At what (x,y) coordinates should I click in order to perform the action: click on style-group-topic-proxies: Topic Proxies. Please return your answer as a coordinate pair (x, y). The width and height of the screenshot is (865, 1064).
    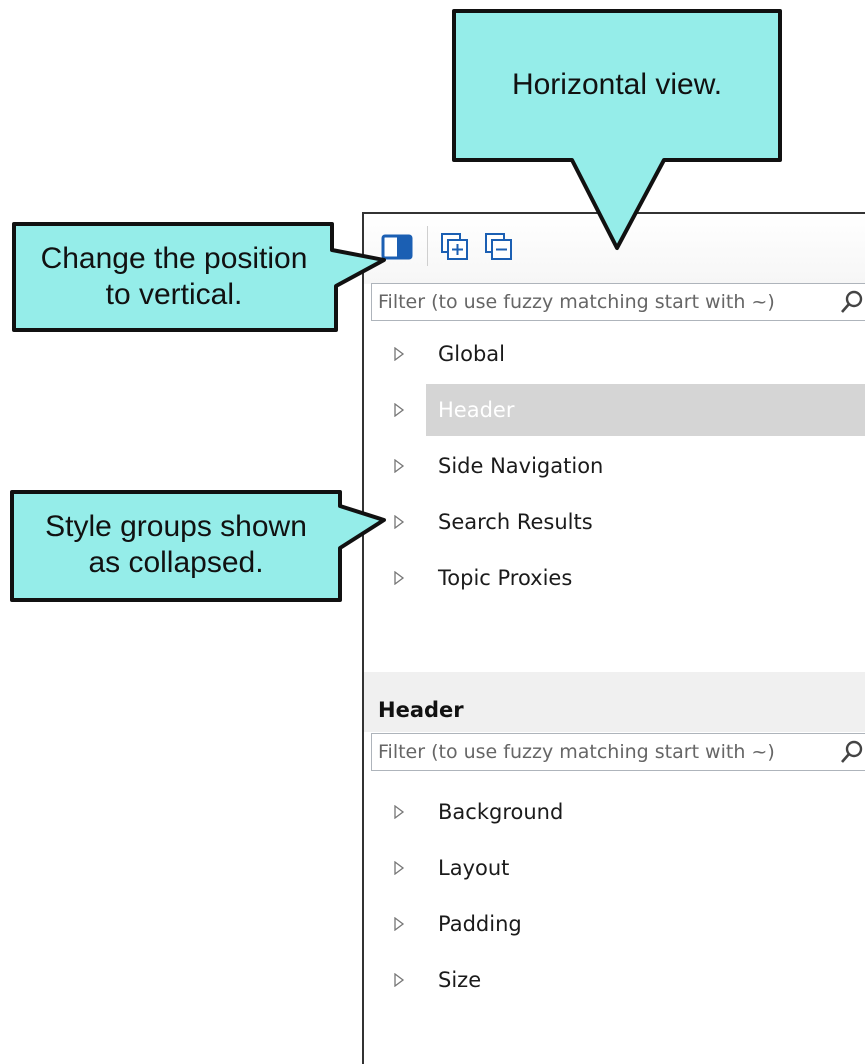
    Looking at the image, I should click on (624, 578).